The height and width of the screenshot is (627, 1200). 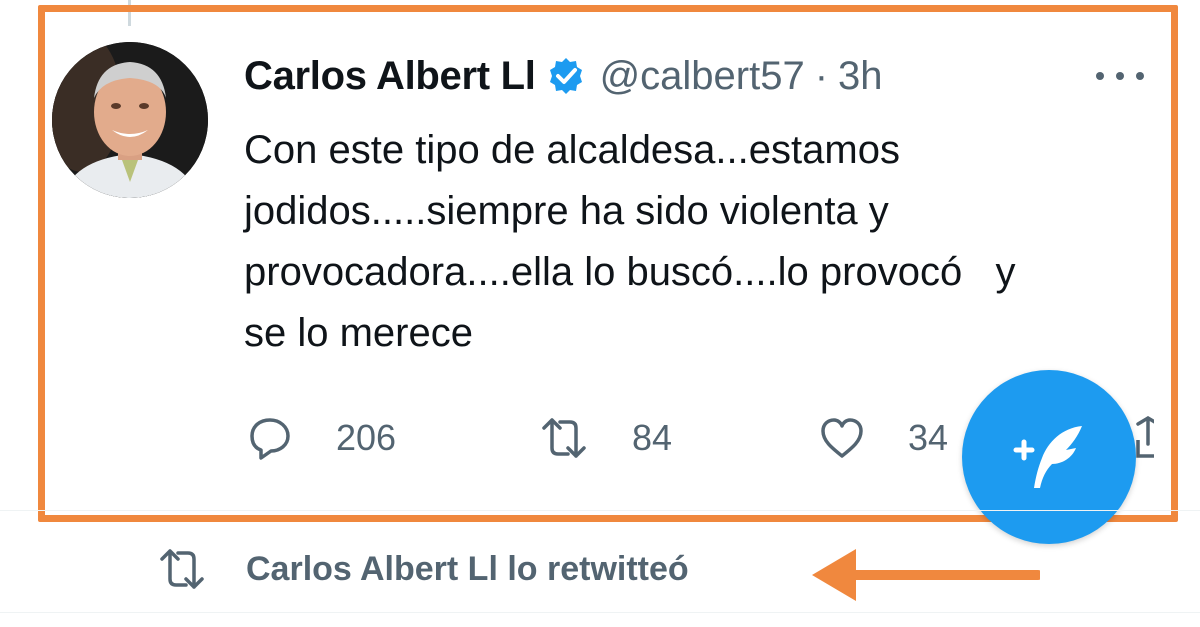 I want to click on retweeted-by-banner: Carlos Albert Ll lo retwitteó, so click(x=423, y=569).